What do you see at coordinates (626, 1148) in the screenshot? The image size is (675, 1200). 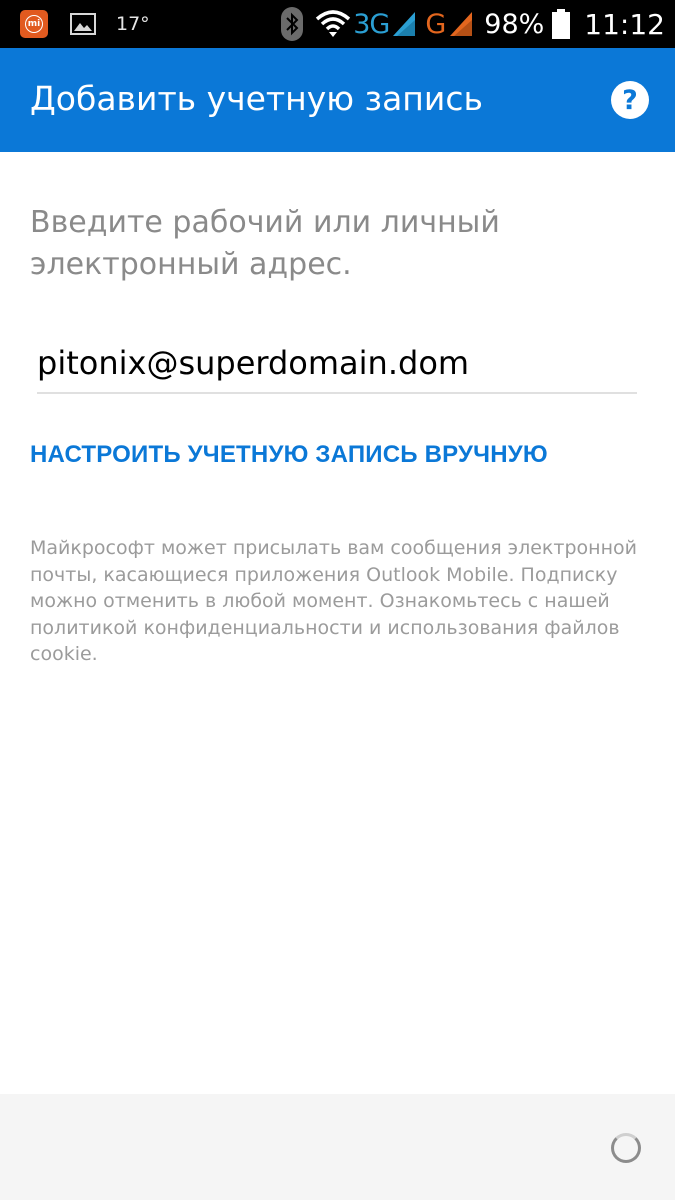 I see `loading-spinner-icon` at bounding box center [626, 1148].